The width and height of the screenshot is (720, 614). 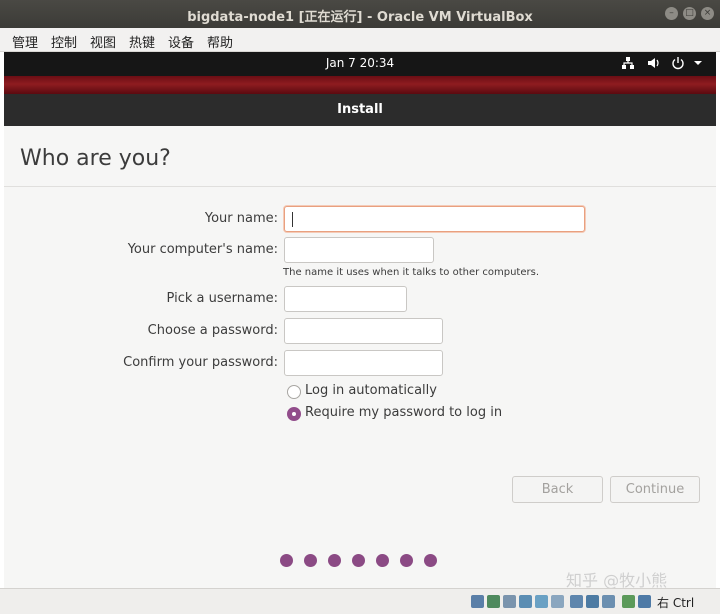 What do you see at coordinates (222, 298) in the screenshot?
I see `username-label: Pick a username:` at bounding box center [222, 298].